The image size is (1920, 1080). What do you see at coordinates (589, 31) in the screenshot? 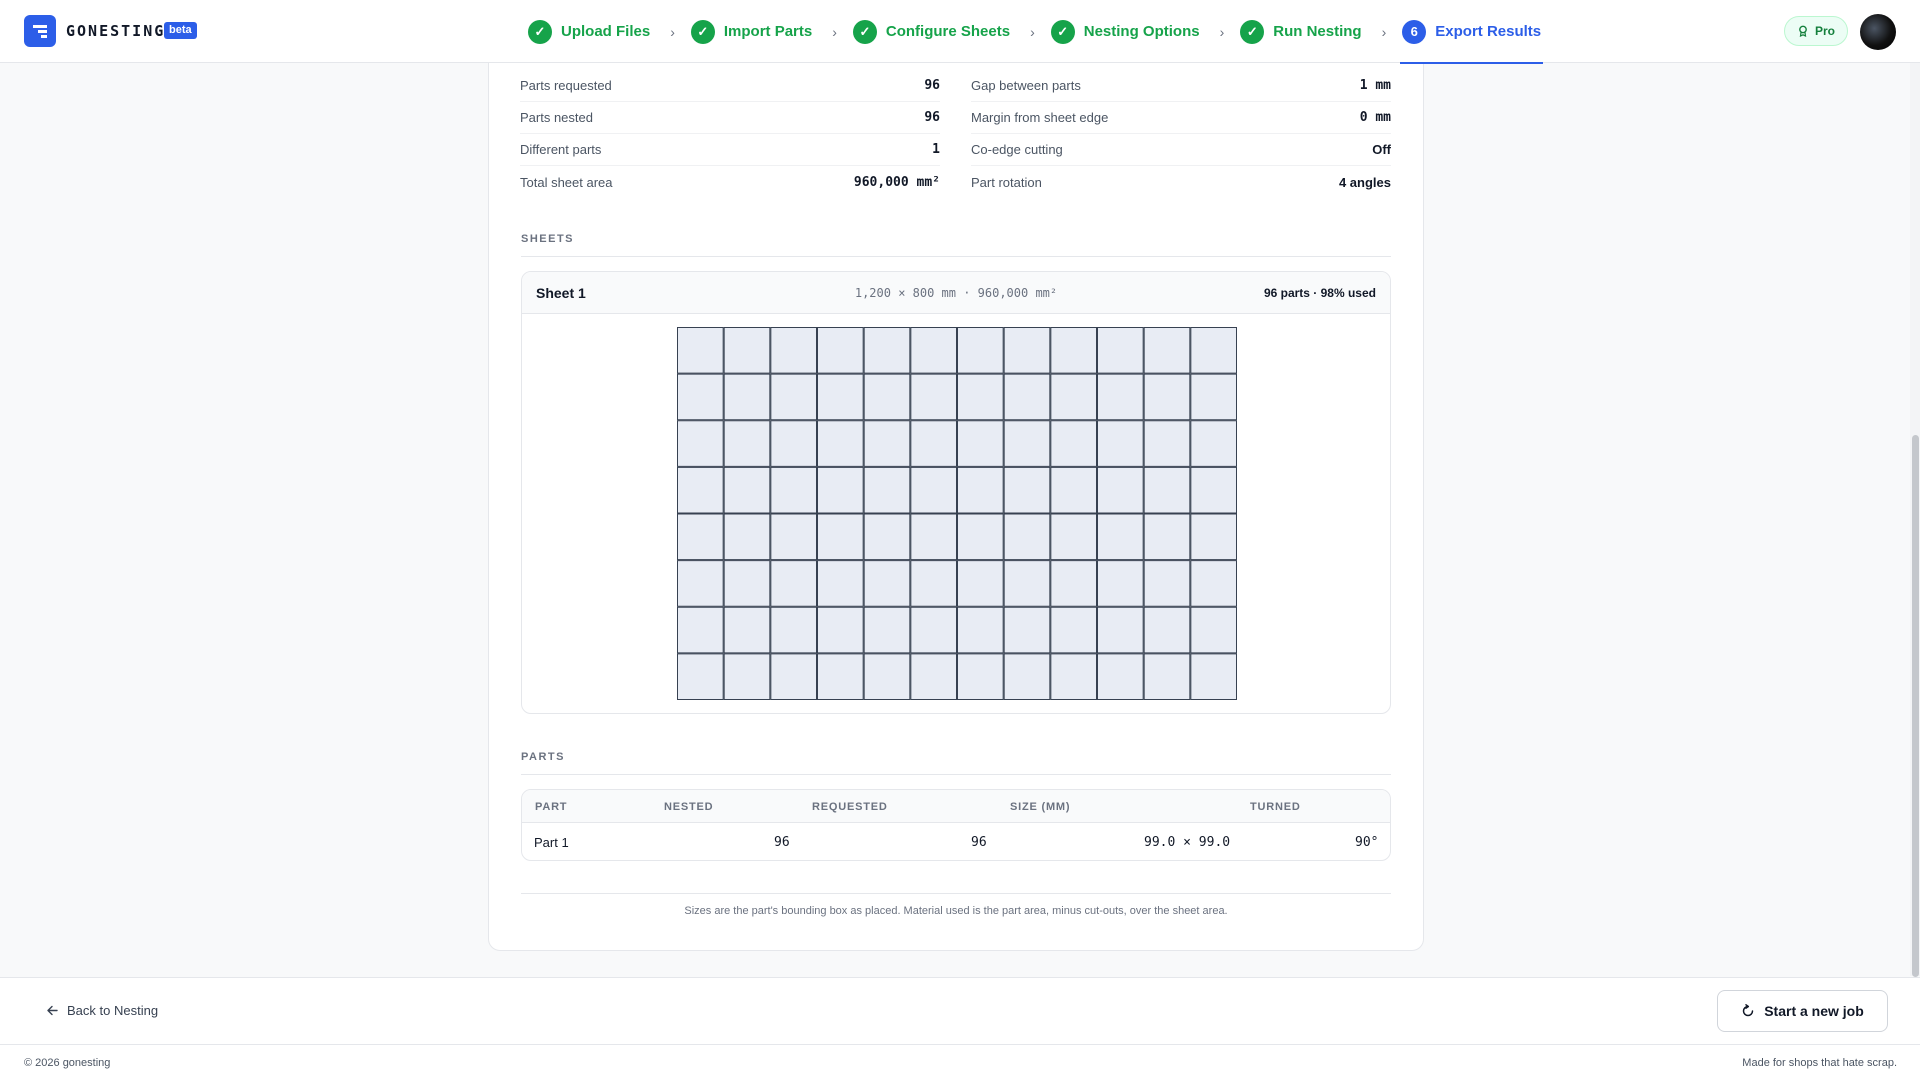
I see `step-upload-files: ✓ Upload Files` at bounding box center [589, 31].